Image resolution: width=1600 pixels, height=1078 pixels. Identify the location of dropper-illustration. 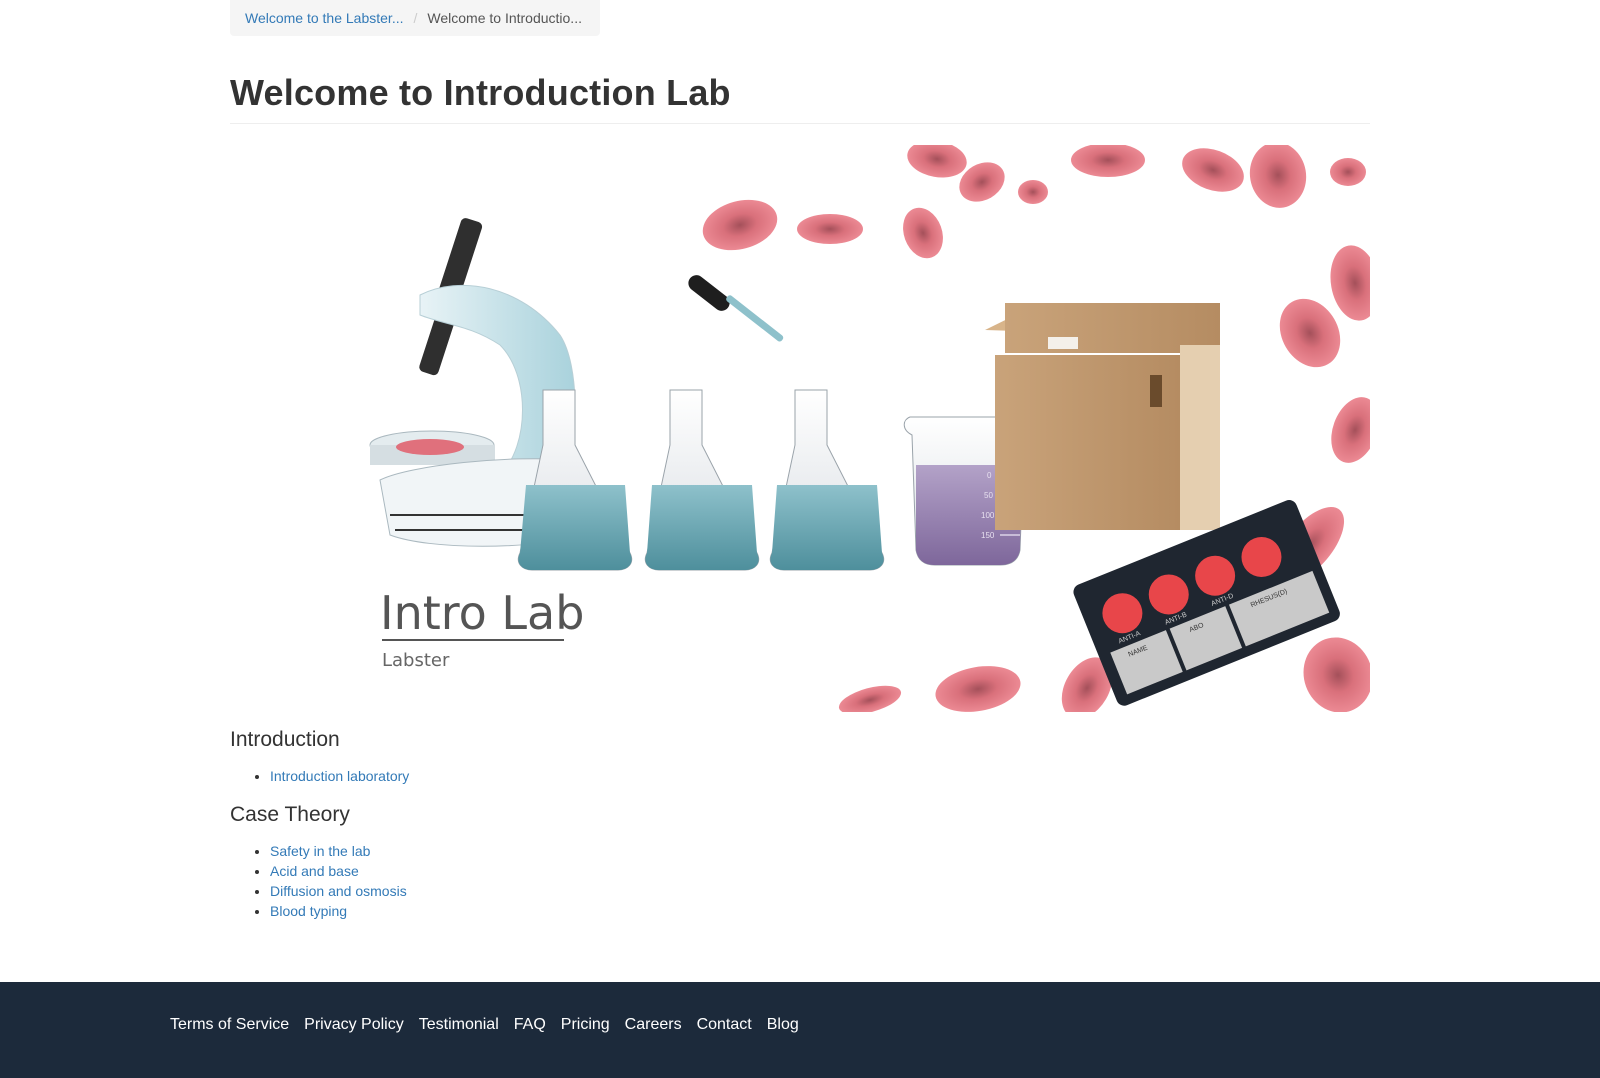
(736, 308).